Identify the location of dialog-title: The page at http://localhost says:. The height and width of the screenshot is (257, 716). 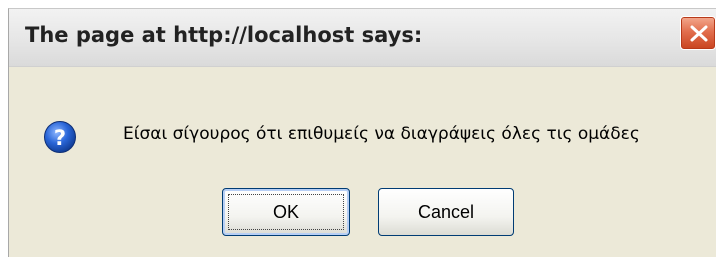
(224, 35).